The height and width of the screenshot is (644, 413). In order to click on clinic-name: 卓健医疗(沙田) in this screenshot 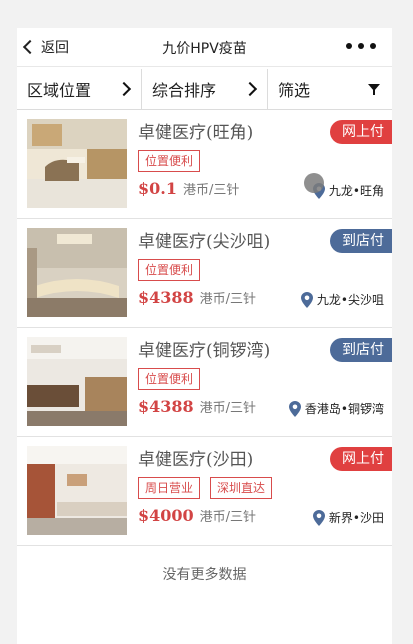, I will do `click(196, 460)`.